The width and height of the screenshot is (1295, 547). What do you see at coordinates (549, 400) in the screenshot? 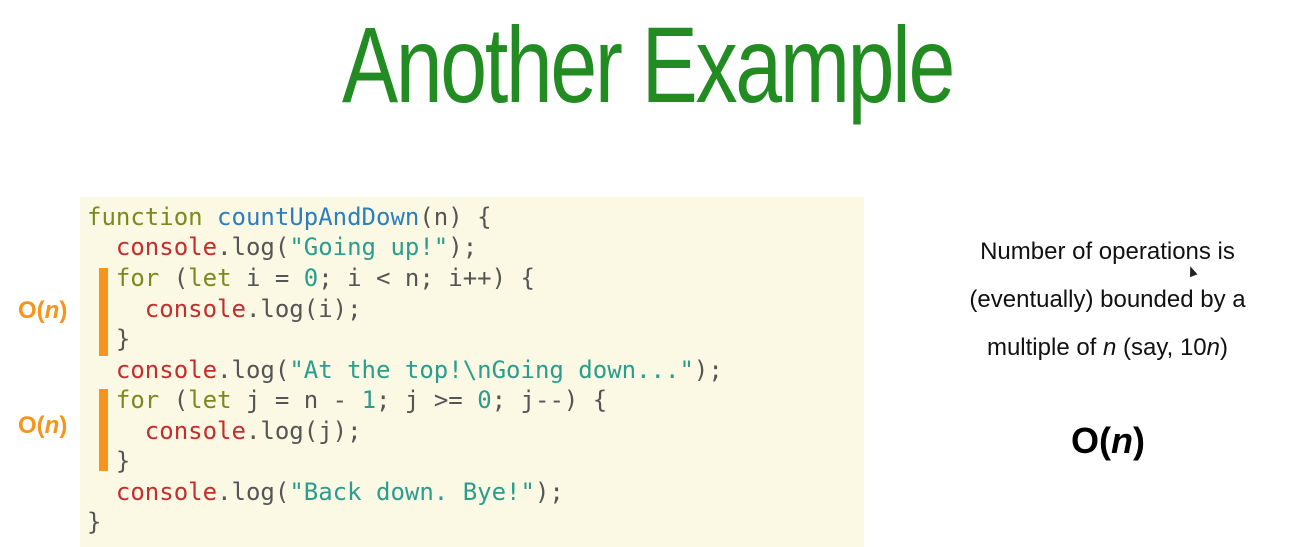
I see `code-text: ; j--) {` at bounding box center [549, 400].